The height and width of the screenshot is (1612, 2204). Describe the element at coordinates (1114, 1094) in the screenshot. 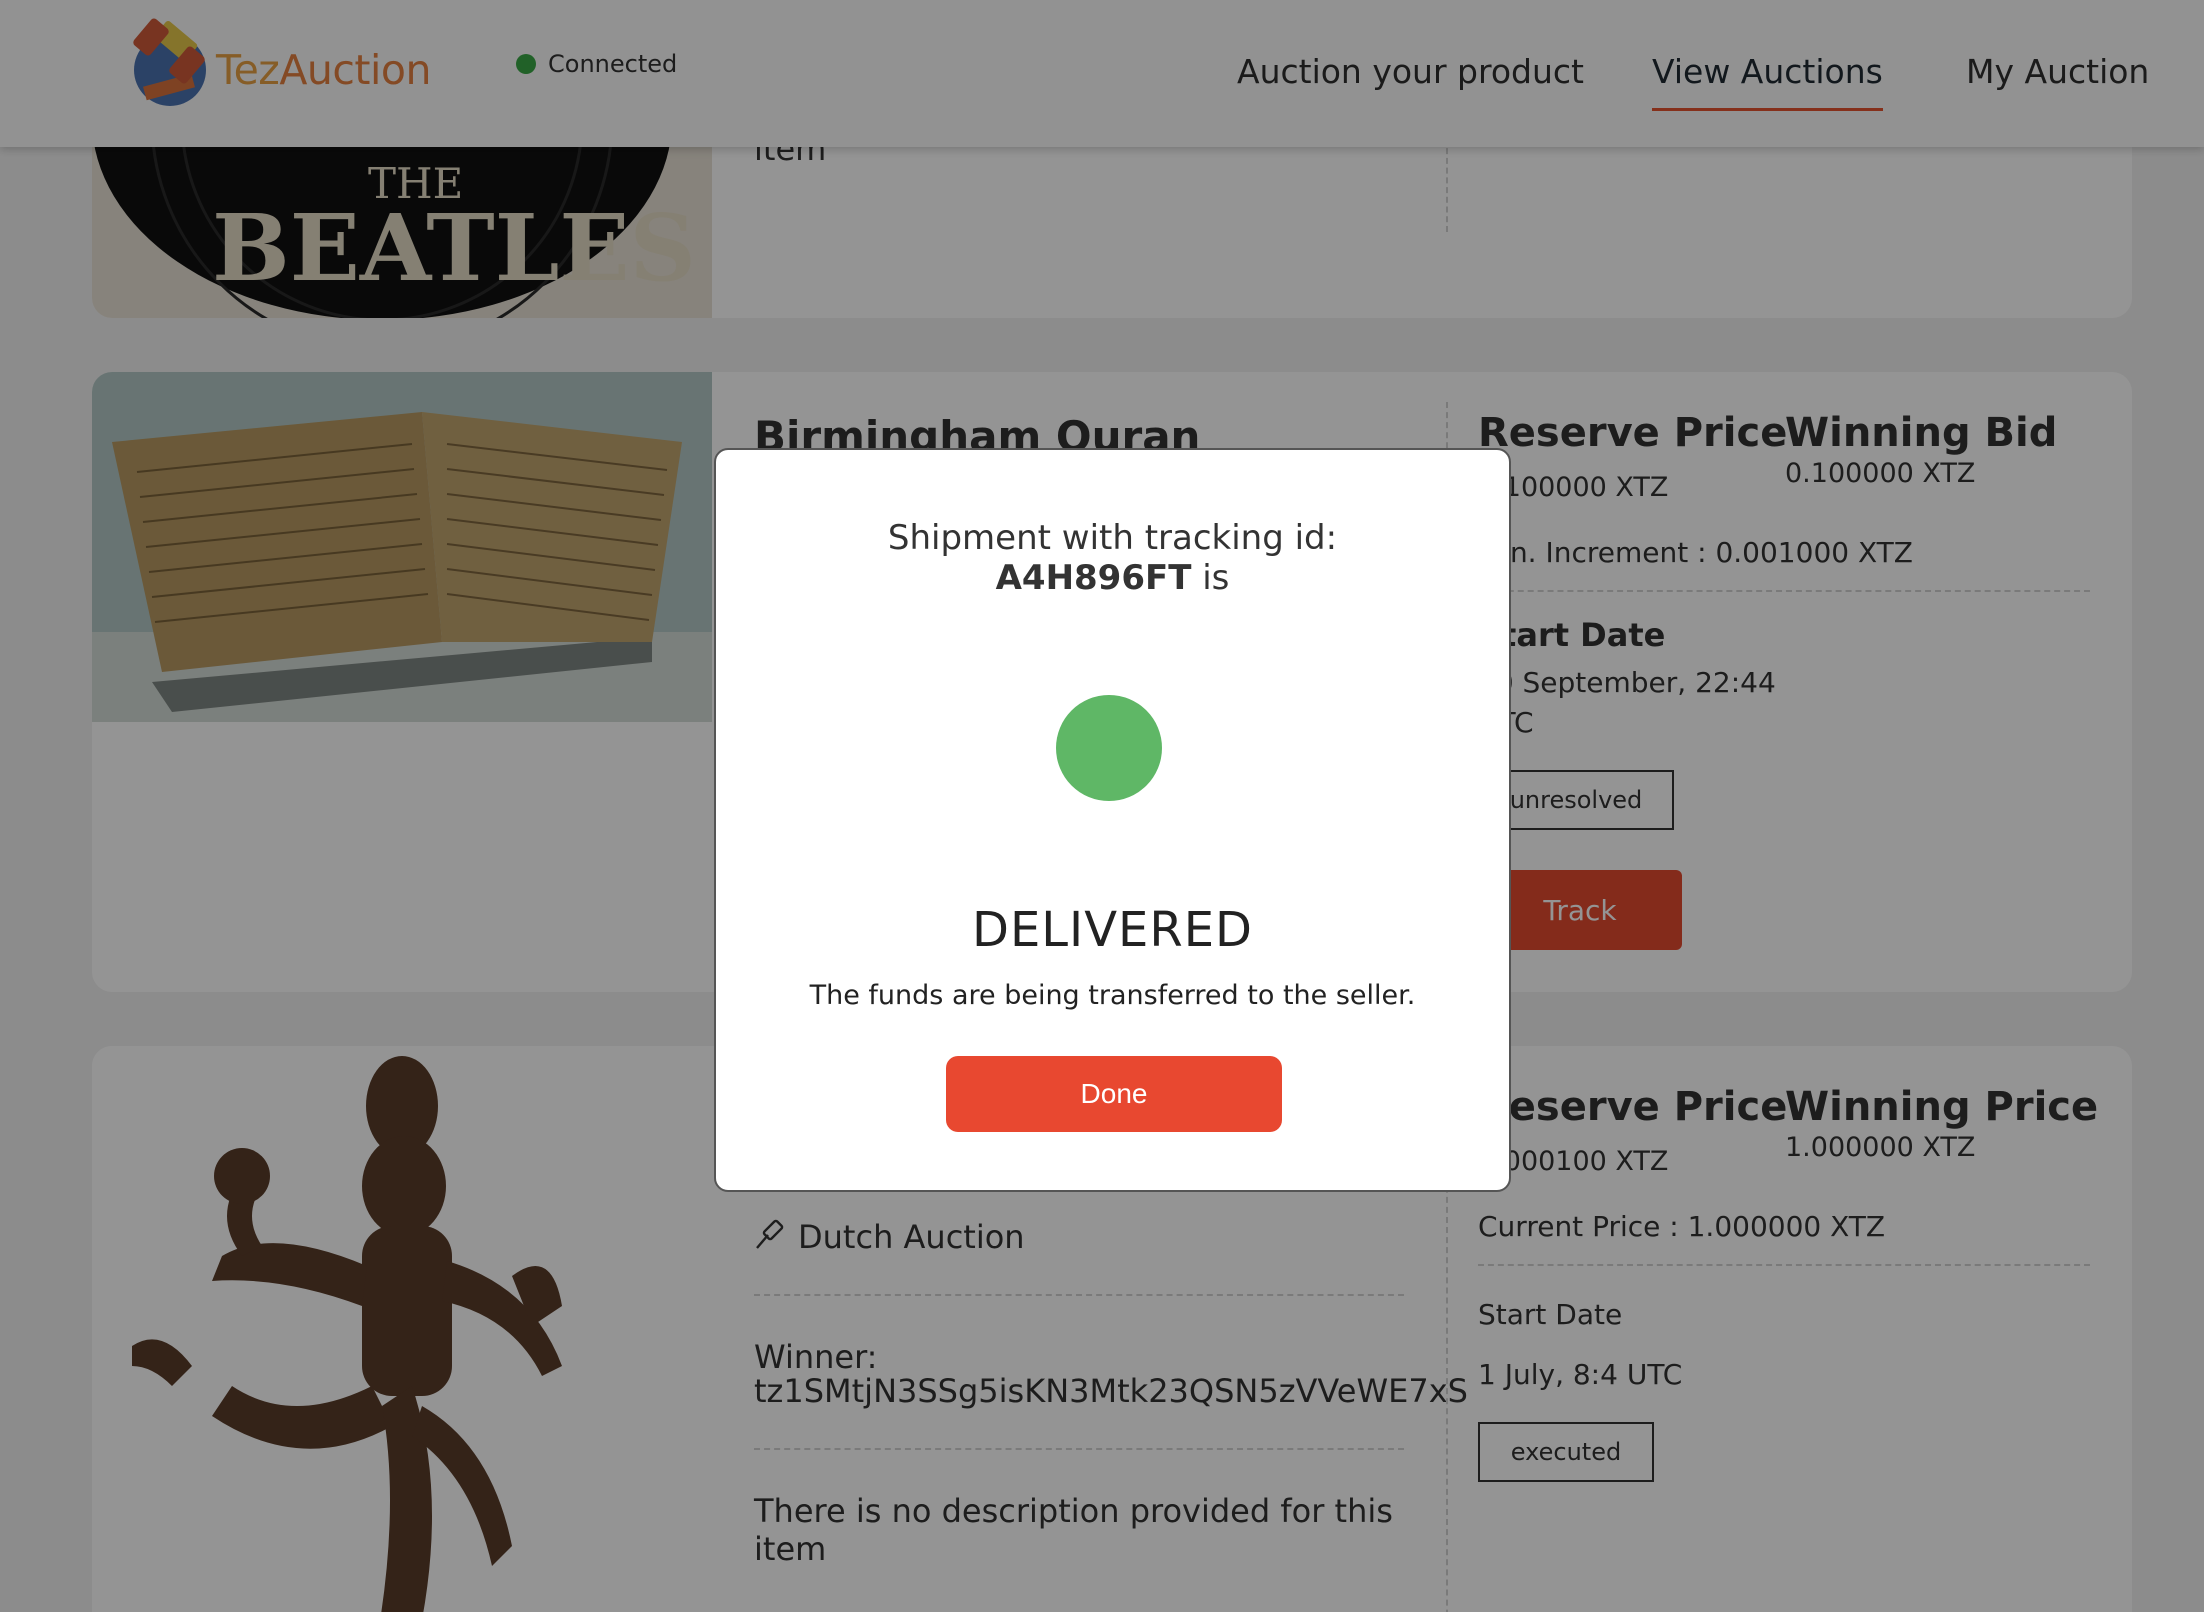

I see `done-button: Done` at that location.